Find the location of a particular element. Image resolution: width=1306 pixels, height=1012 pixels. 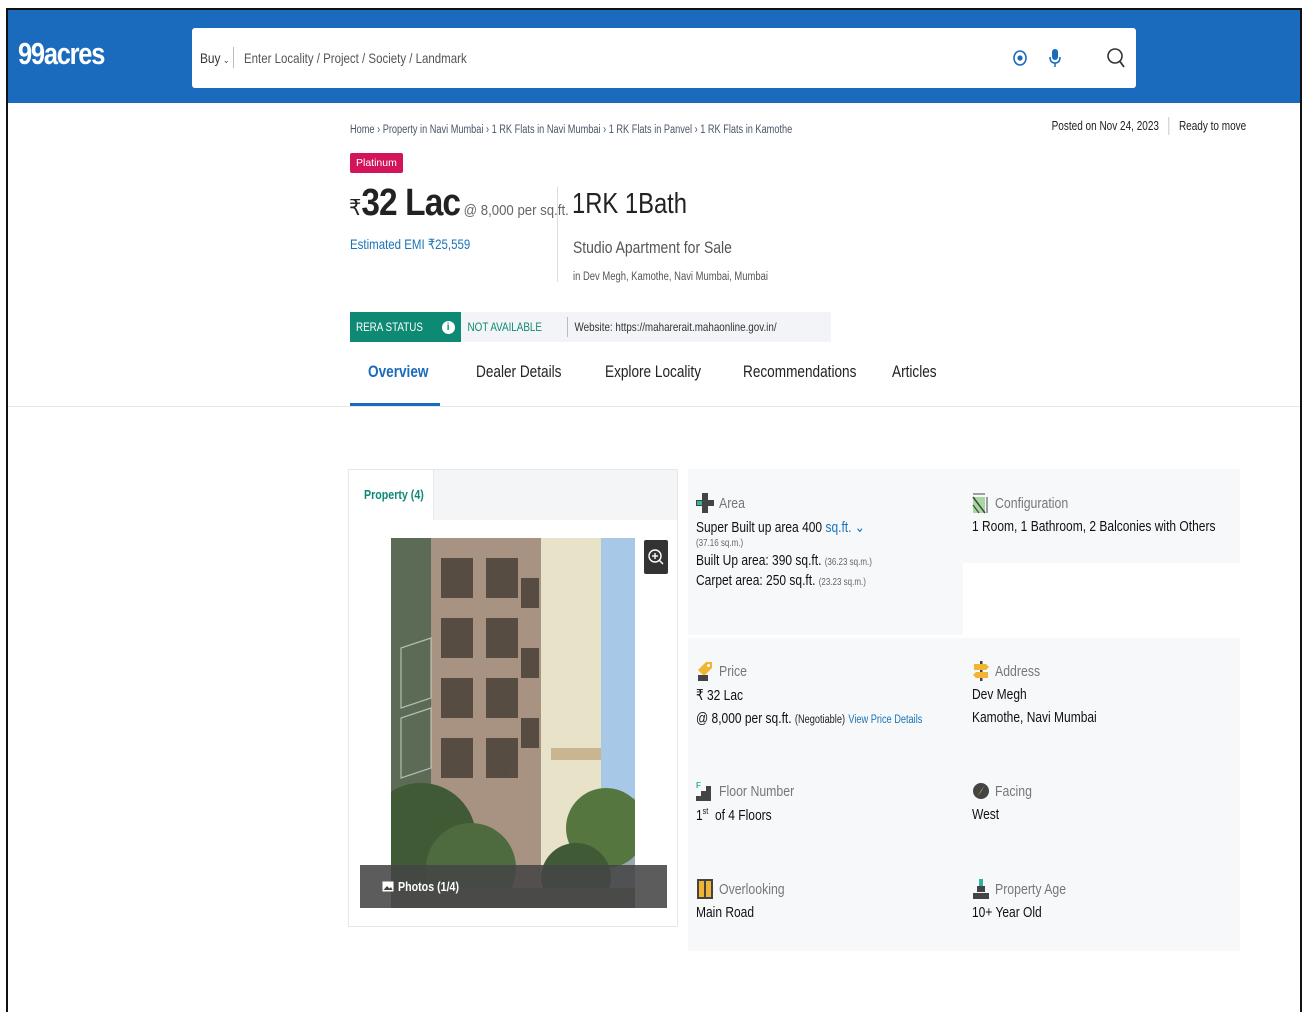

price-amount: 32 Lac is located at coordinates (411, 203).